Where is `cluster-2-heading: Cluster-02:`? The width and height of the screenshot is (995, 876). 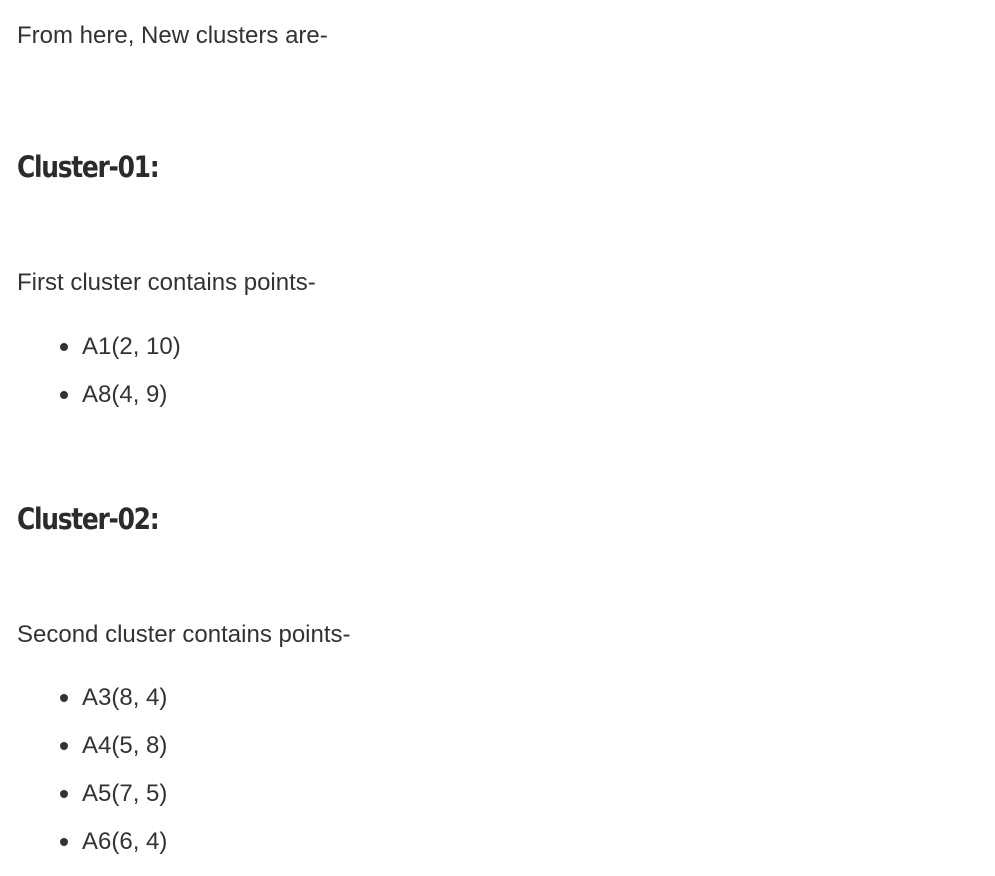
cluster-2-heading: Cluster-02: is located at coordinates (88, 519).